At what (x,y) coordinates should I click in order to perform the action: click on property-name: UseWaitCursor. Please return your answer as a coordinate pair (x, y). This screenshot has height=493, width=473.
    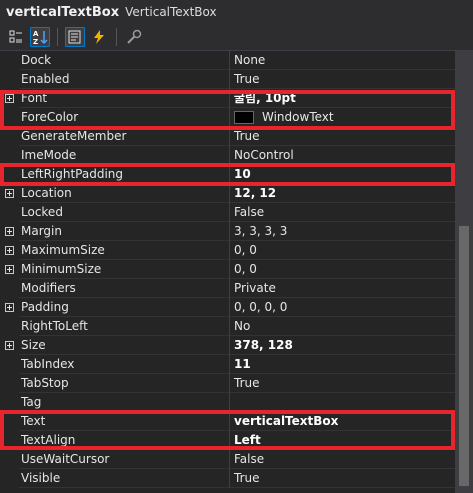
    Looking at the image, I should click on (124, 459).